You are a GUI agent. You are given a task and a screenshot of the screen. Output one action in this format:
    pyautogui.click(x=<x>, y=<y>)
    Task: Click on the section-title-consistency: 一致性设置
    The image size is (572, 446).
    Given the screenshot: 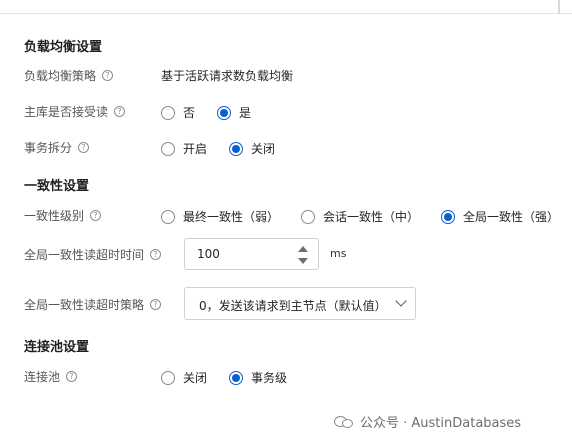 What is the action you would take?
    pyautogui.click(x=57, y=186)
    